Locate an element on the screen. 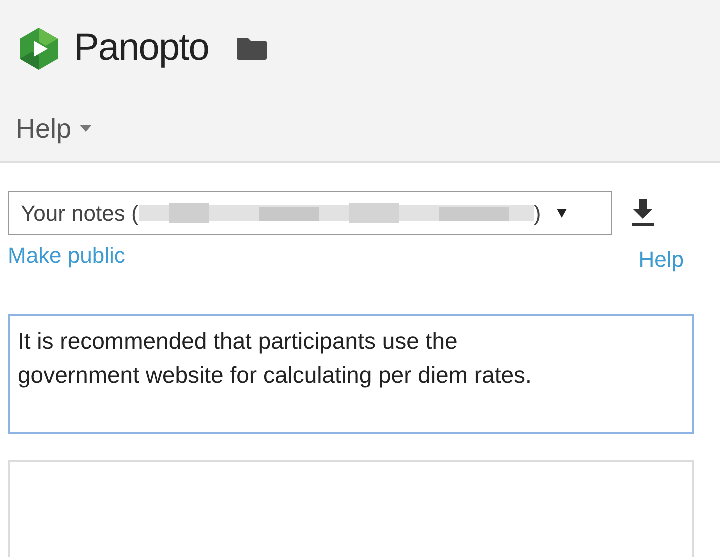 The image size is (720, 557). selector-label-end: ) is located at coordinates (538, 214).